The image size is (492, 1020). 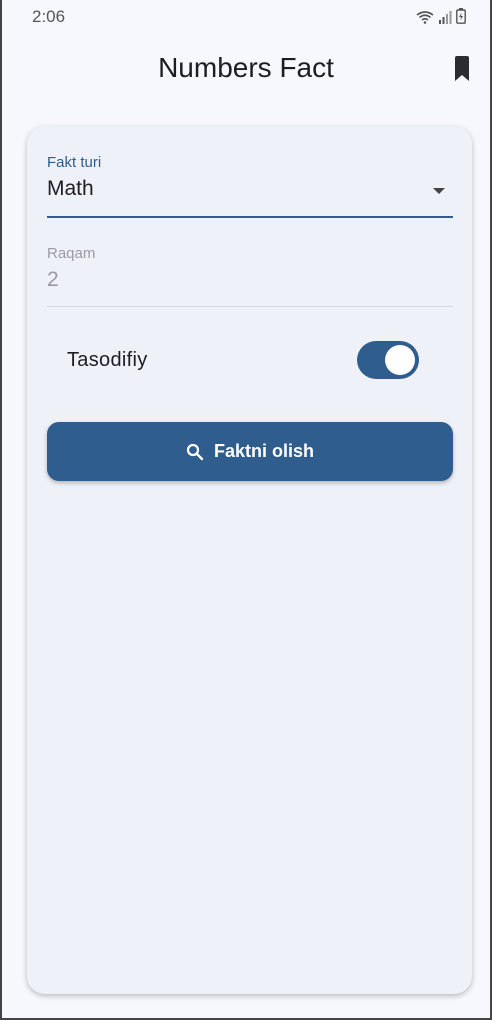 I want to click on get-fact-button: Faktni olish, so click(x=250, y=451).